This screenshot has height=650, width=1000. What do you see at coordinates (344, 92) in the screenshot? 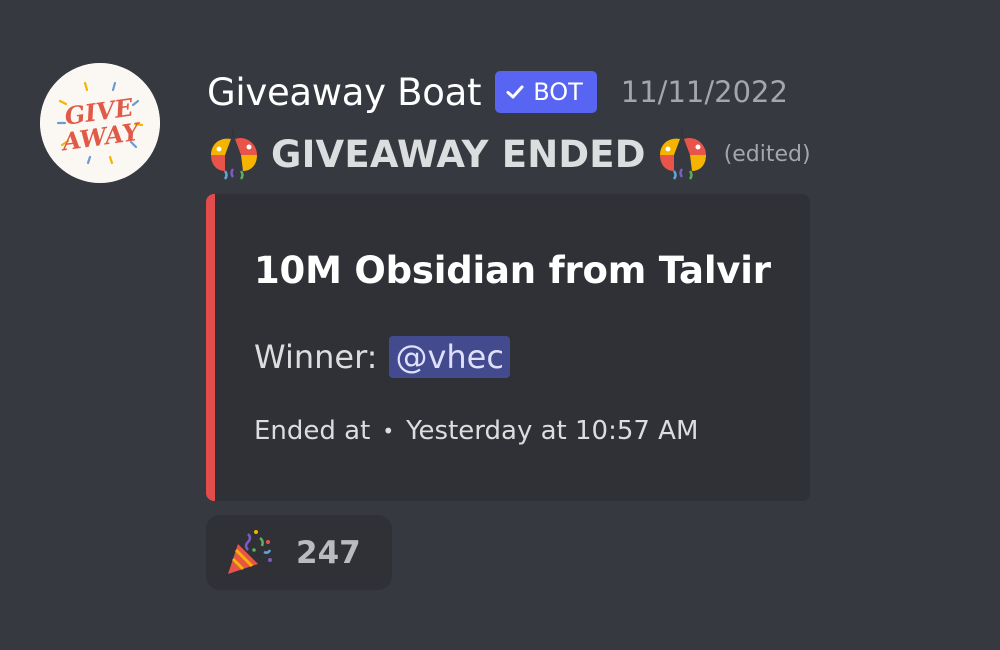
I see `username: Giveaway Boat` at bounding box center [344, 92].